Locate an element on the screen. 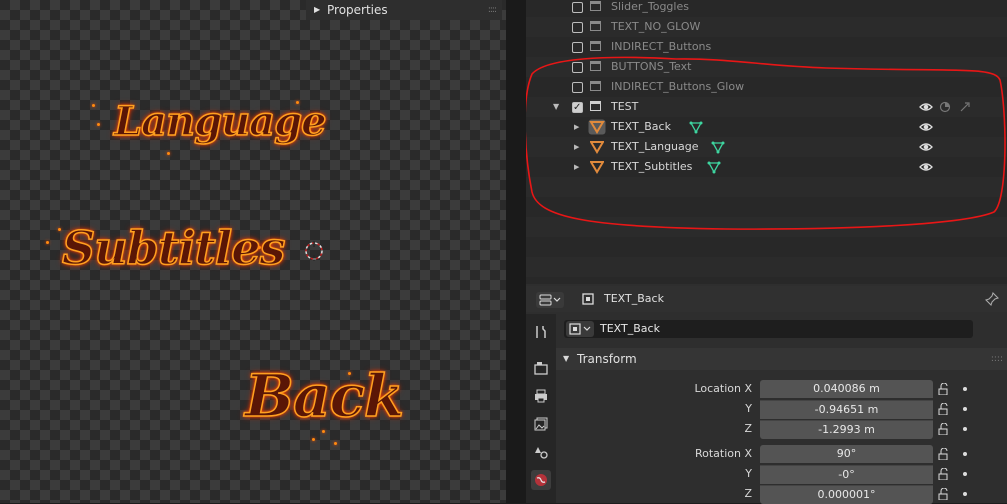 This screenshot has width=1007, height=504. outliner-row-indirect-buttons-glow: INDIRECT_Buttons_Glow is located at coordinates (766, 87).